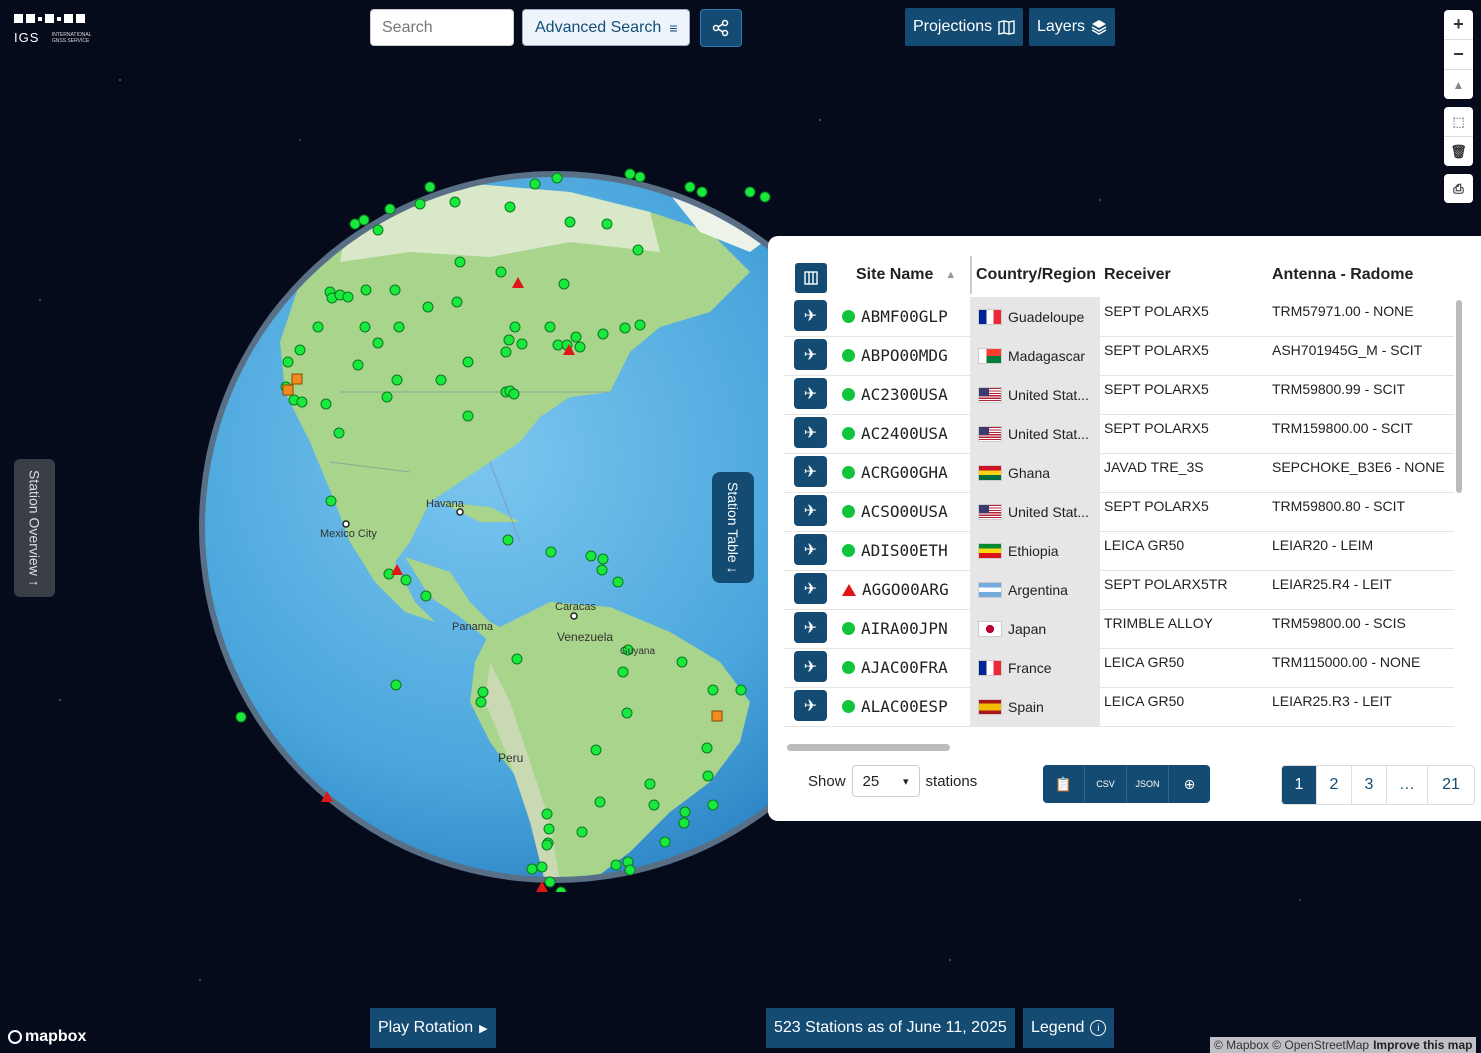  Describe the element at coordinates (1072, 27) in the screenshot. I see `layers-button: Layers` at that location.